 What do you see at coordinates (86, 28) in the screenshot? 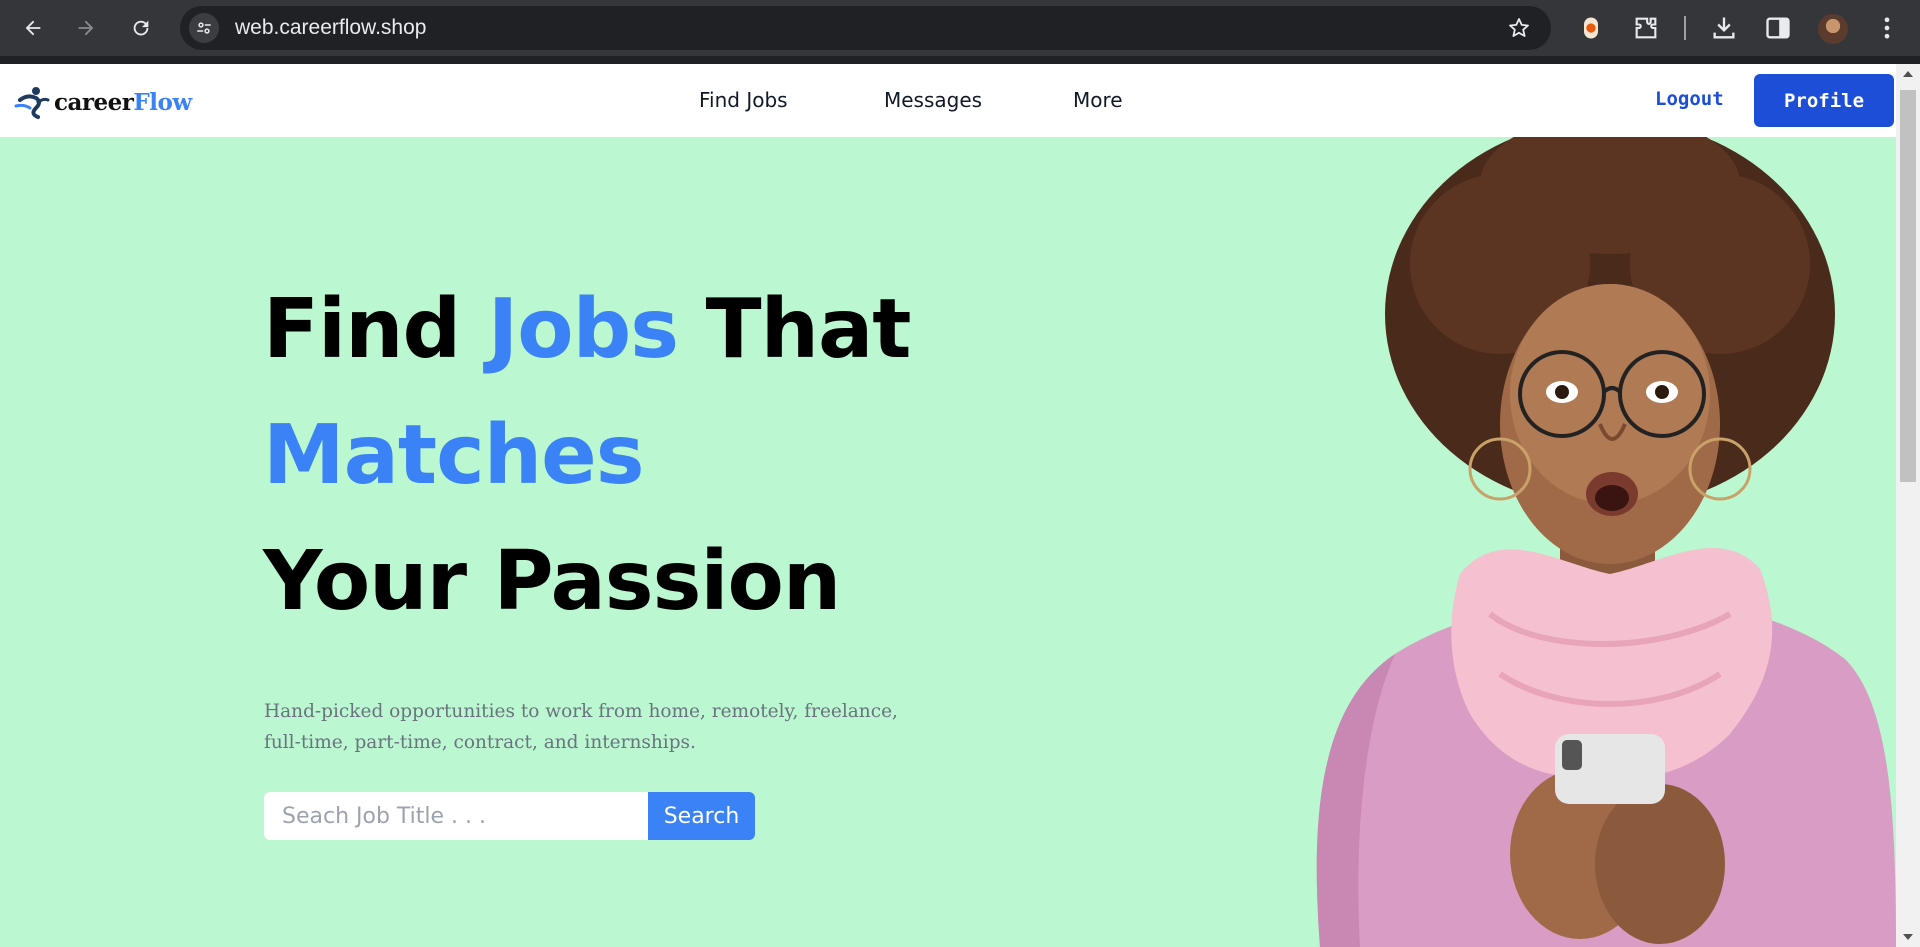
I see `forward-arrow-icon` at bounding box center [86, 28].